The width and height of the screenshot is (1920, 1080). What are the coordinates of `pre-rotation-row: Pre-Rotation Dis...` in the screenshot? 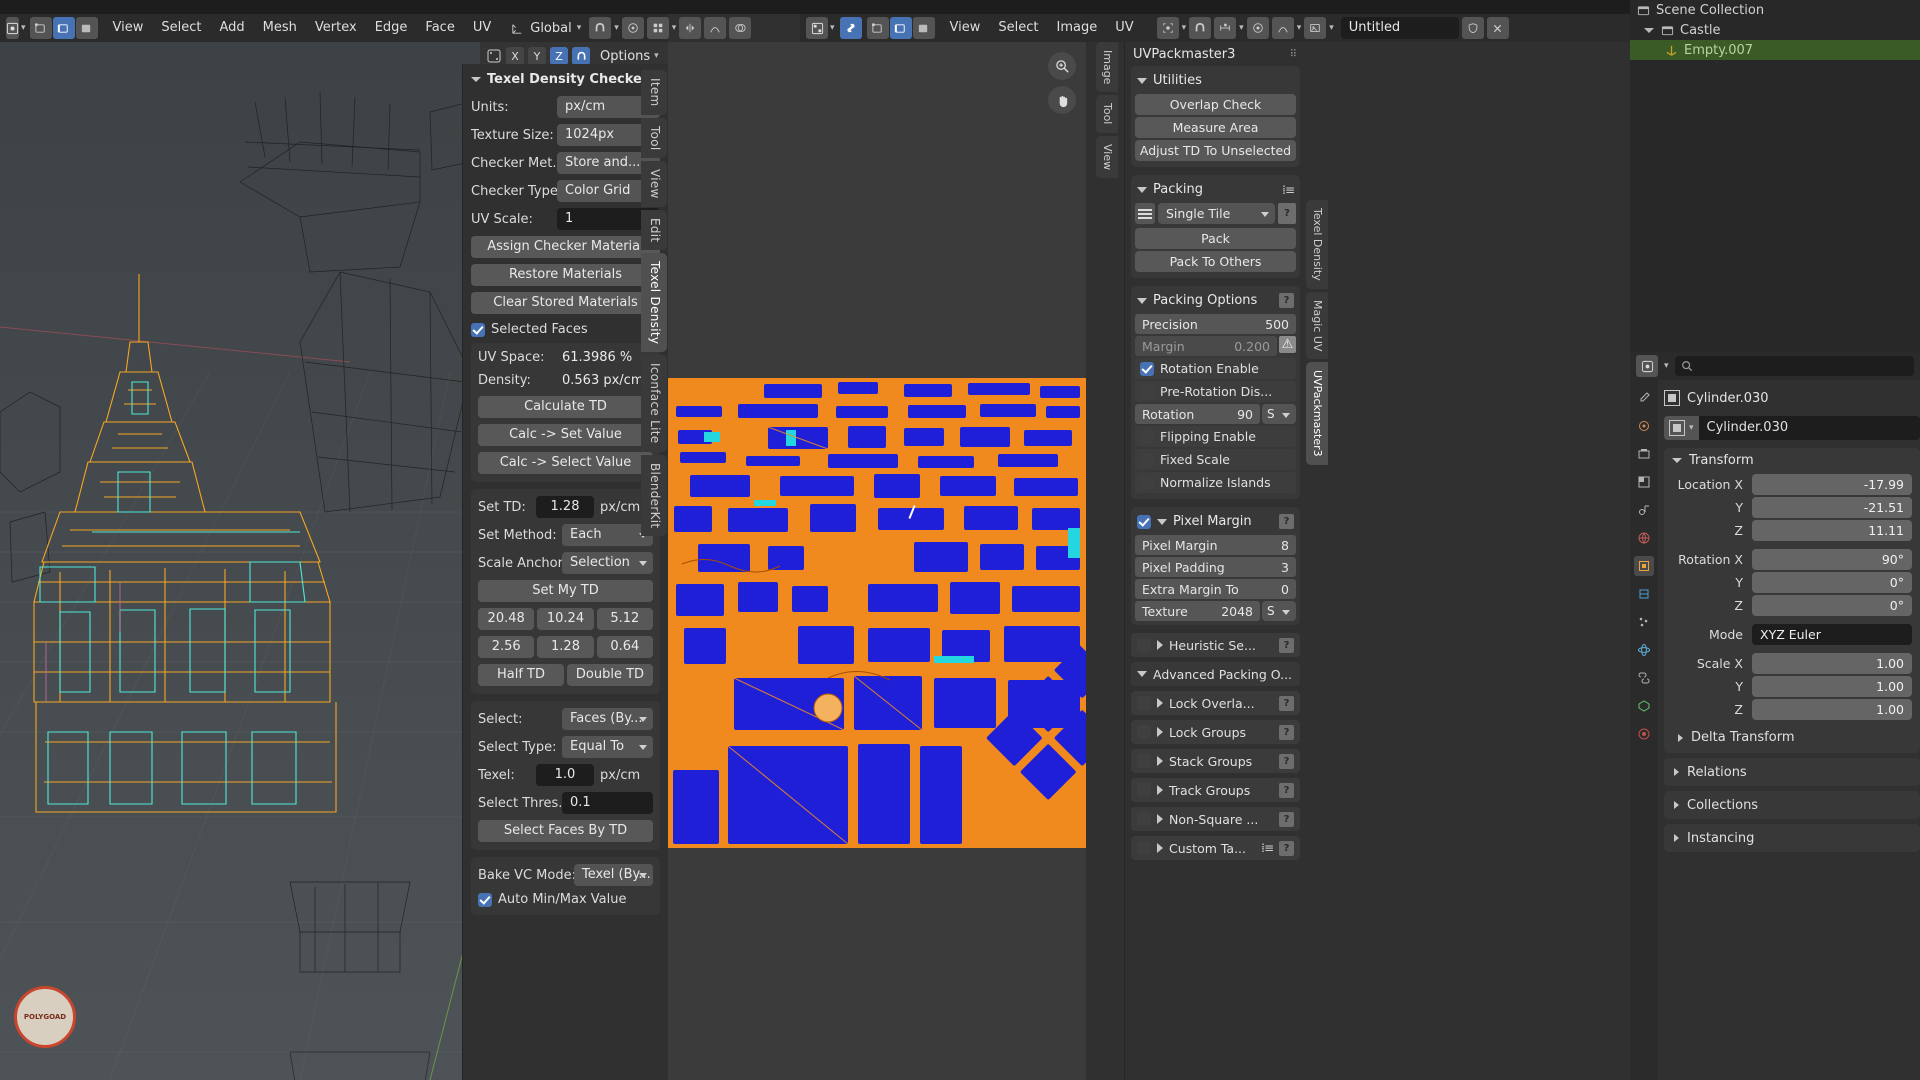 It's located at (1215, 391).